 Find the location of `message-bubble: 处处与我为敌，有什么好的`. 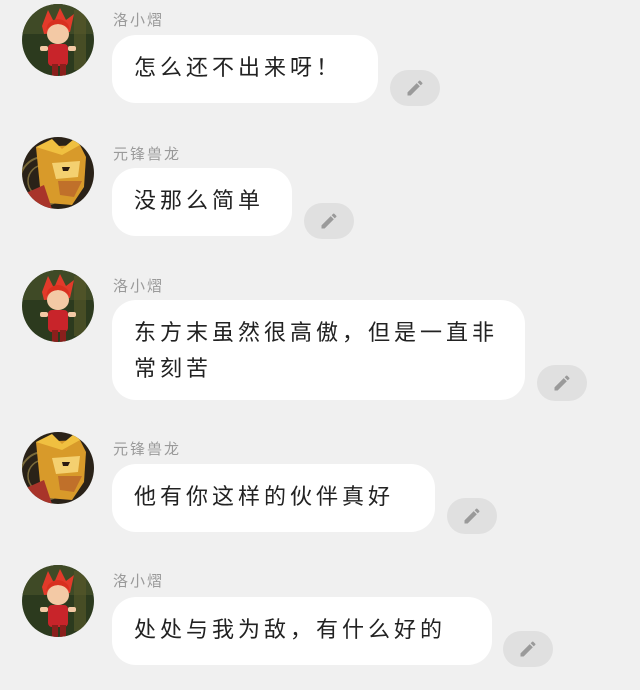

message-bubble: 处处与我为敌，有什么好的 is located at coordinates (302, 631).